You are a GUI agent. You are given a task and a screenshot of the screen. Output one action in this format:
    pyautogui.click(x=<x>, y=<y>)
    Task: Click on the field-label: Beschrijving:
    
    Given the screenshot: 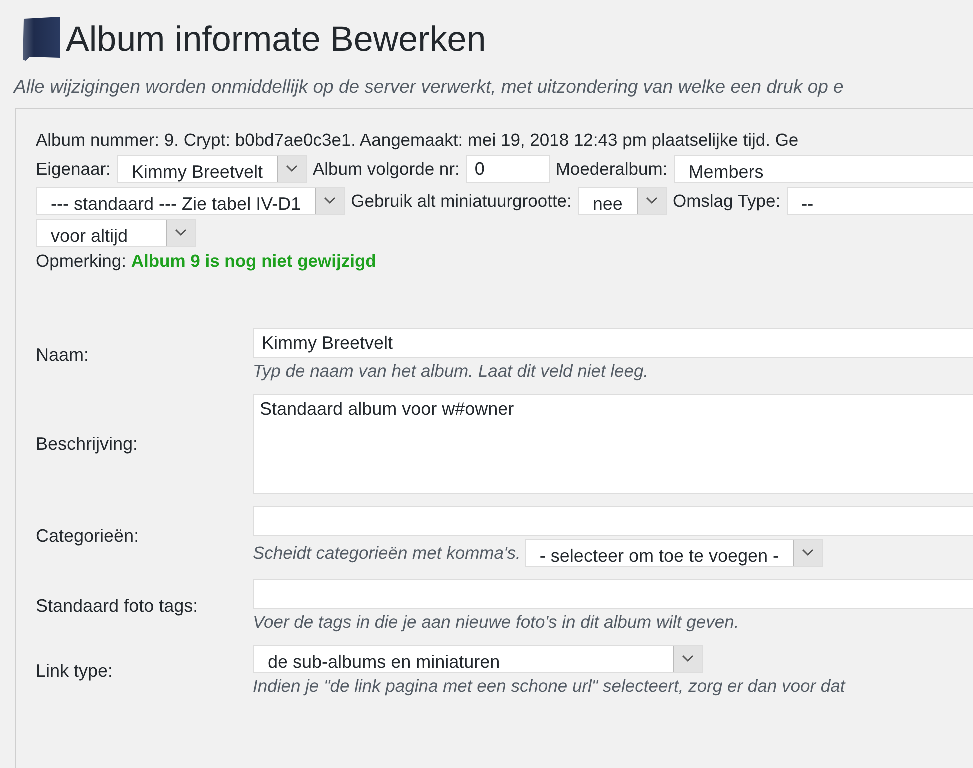 What is the action you would take?
    pyautogui.click(x=88, y=444)
    